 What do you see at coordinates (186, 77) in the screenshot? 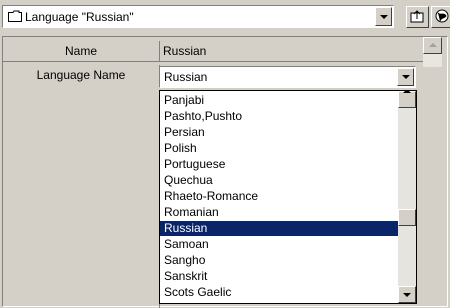
I see `language-name-value: Russian` at bounding box center [186, 77].